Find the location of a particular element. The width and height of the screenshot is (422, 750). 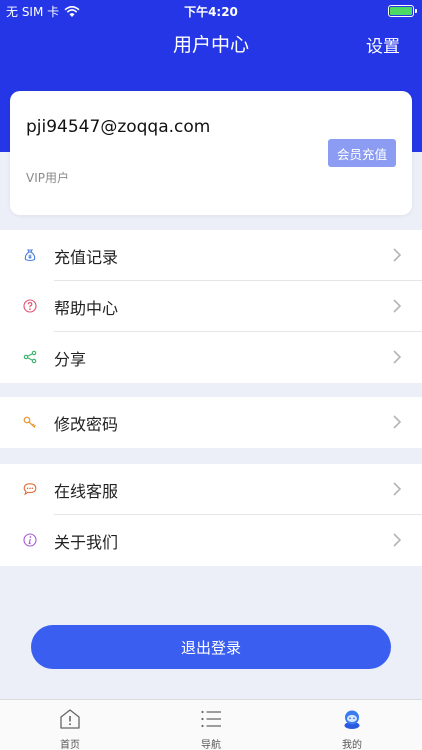

tab-label-home: 首页 is located at coordinates (70, 745).